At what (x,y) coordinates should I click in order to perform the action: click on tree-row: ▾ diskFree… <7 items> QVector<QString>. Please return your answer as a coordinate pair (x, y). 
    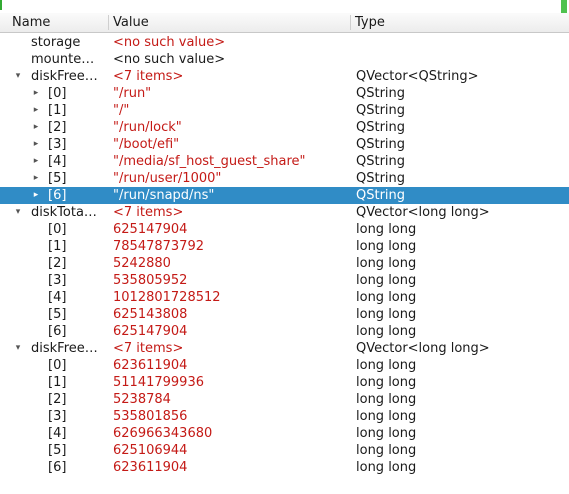
    Looking at the image, I should click on (284, 76).